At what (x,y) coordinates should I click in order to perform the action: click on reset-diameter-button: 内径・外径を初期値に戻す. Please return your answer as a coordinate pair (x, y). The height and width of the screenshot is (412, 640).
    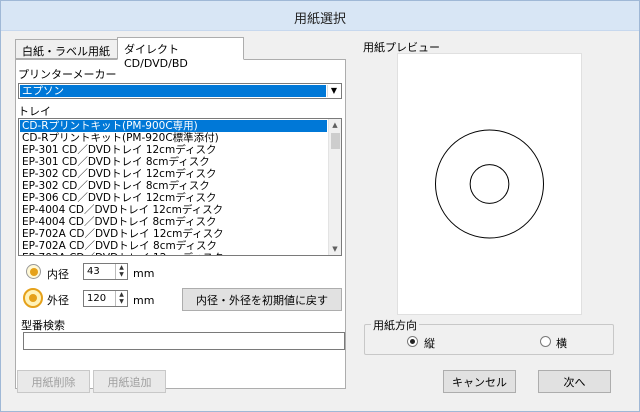
    Looking at the image, I should click on (262, 299).